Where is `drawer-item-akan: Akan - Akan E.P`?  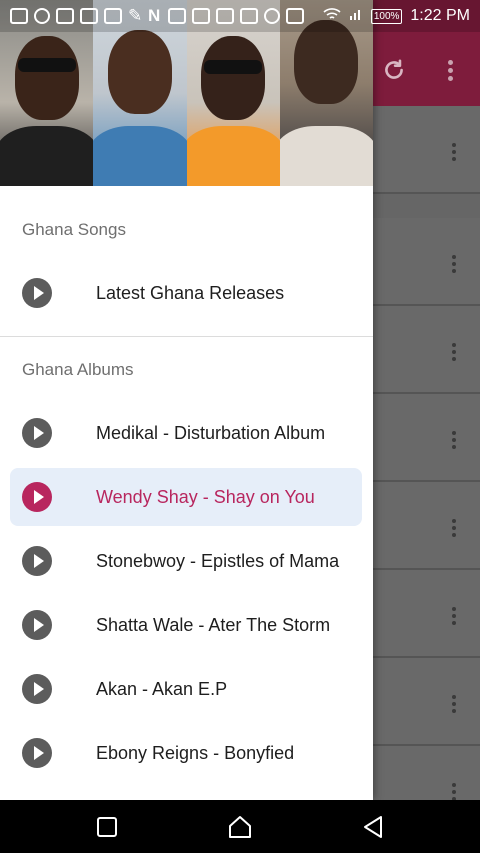
drawer-item-akan: Akan - Akan E.P is located at coordinates (186, 689).